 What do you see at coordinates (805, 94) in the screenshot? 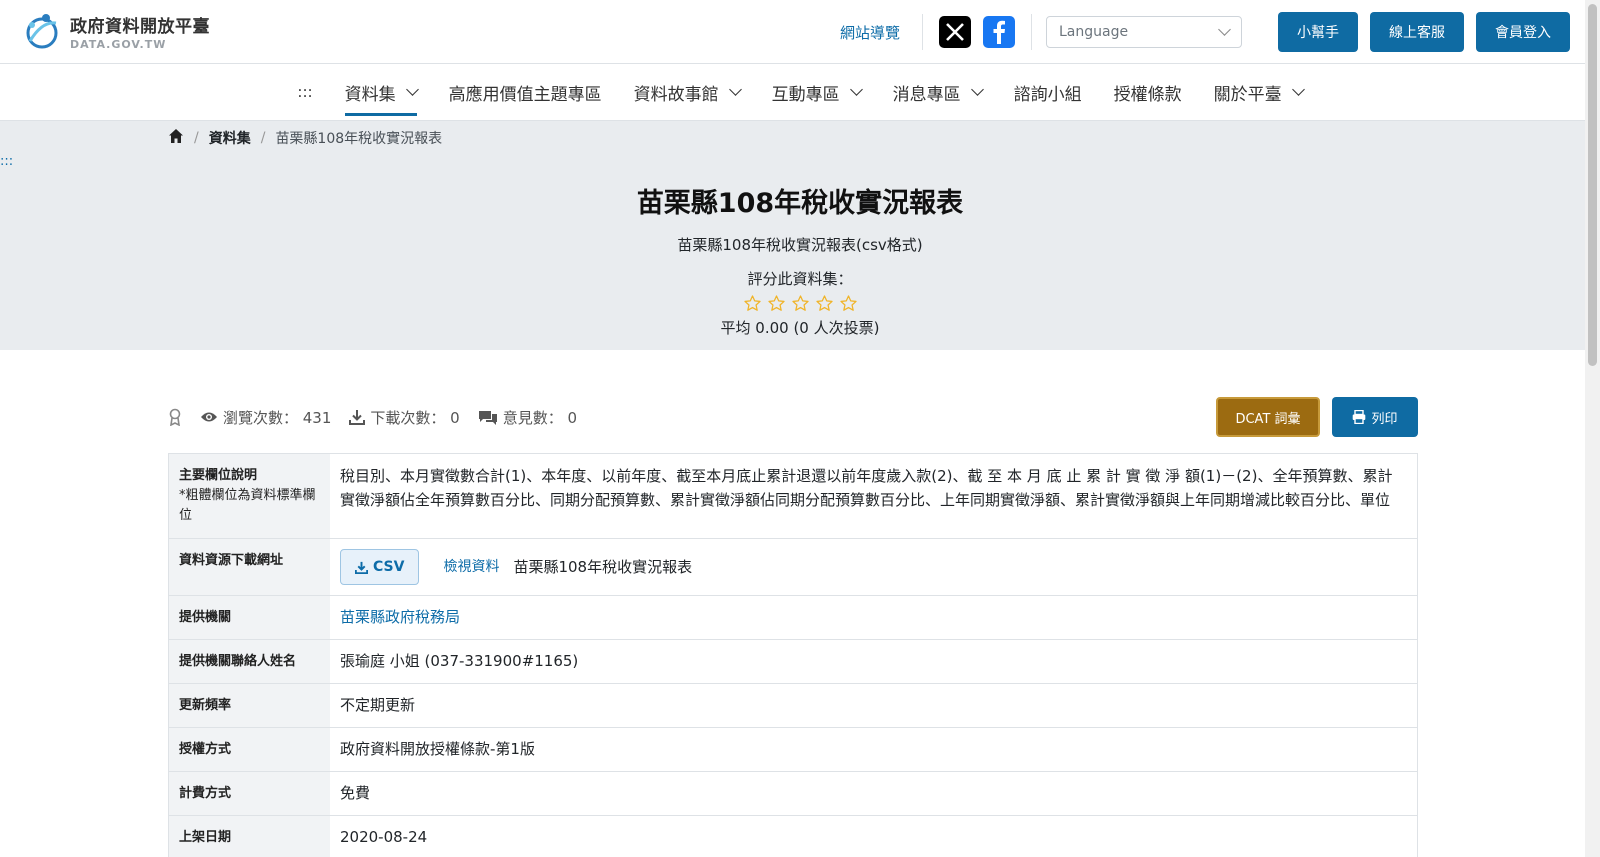
I see `nav-item-label: 互動專區` at bounding box center [805, 94].